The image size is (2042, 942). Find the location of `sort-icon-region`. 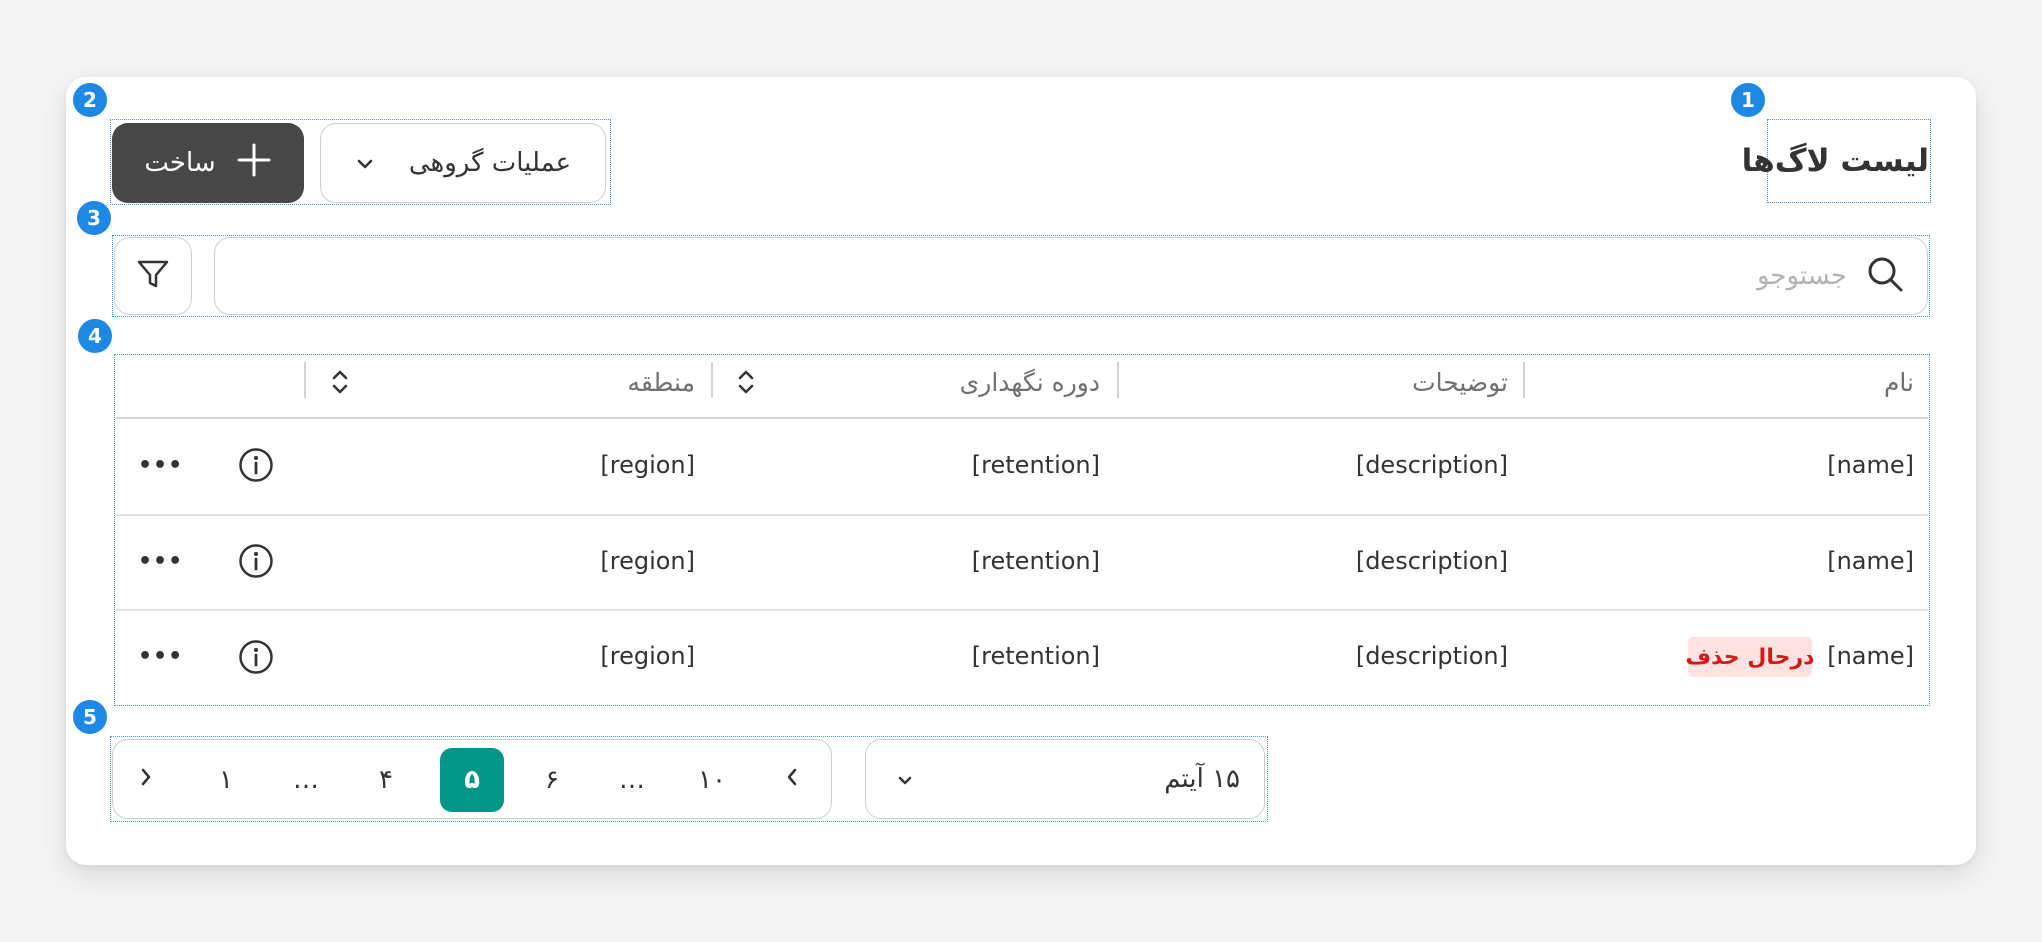

sort-icon-region is located at coordinates (340, 382).